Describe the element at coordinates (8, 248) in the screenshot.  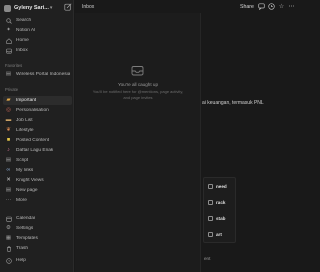
I see `trash-icon` at that location.